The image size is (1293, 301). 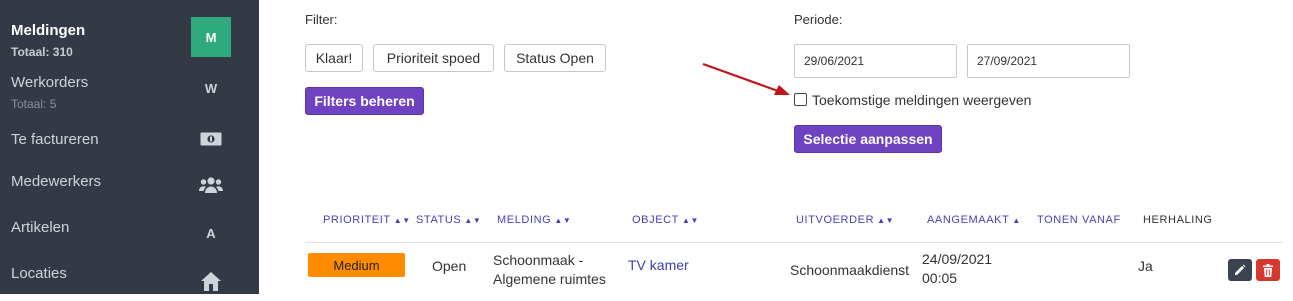 I want to click on delete-button, so click(x=1268, y=270).